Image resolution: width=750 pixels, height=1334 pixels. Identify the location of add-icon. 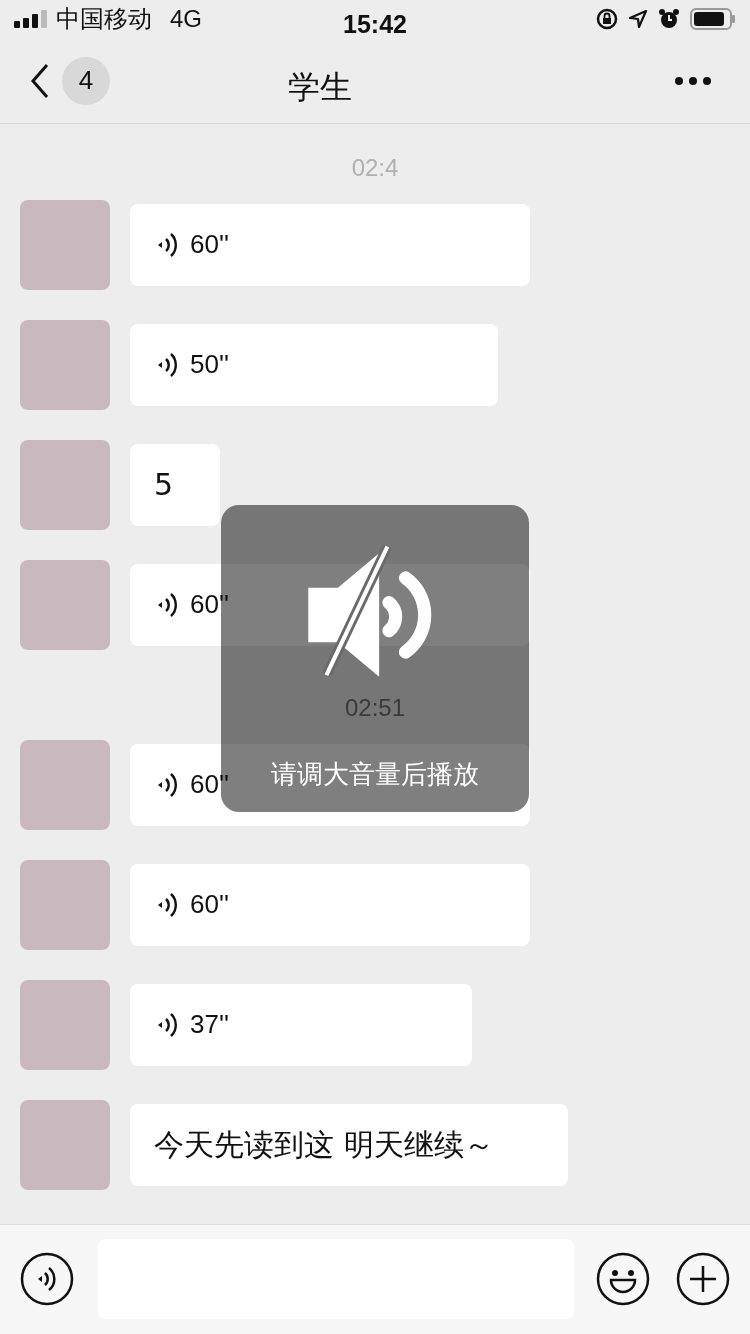
(703, 1279).